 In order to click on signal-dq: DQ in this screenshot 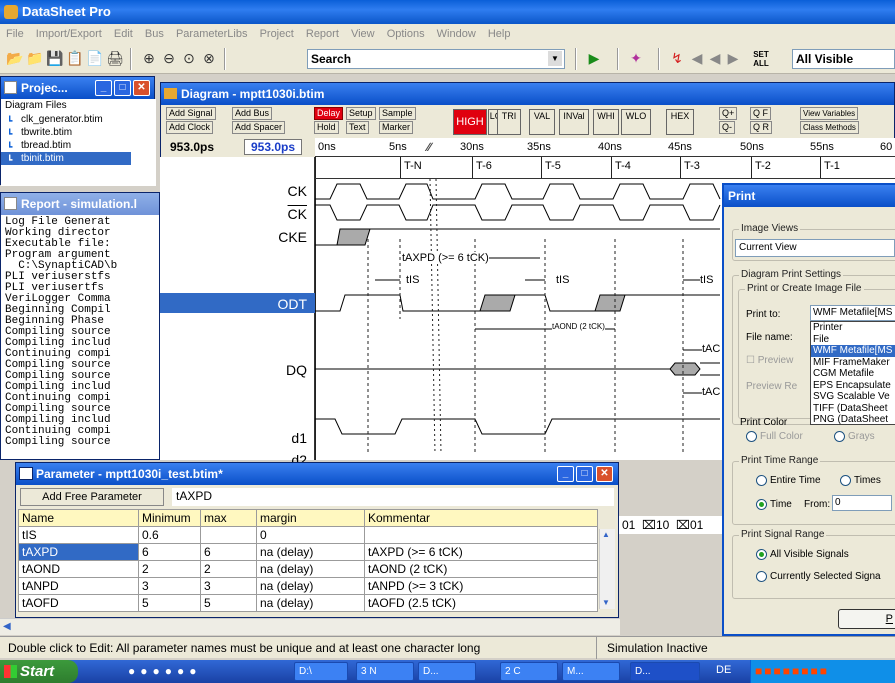, I will do `click(296, 370)`.